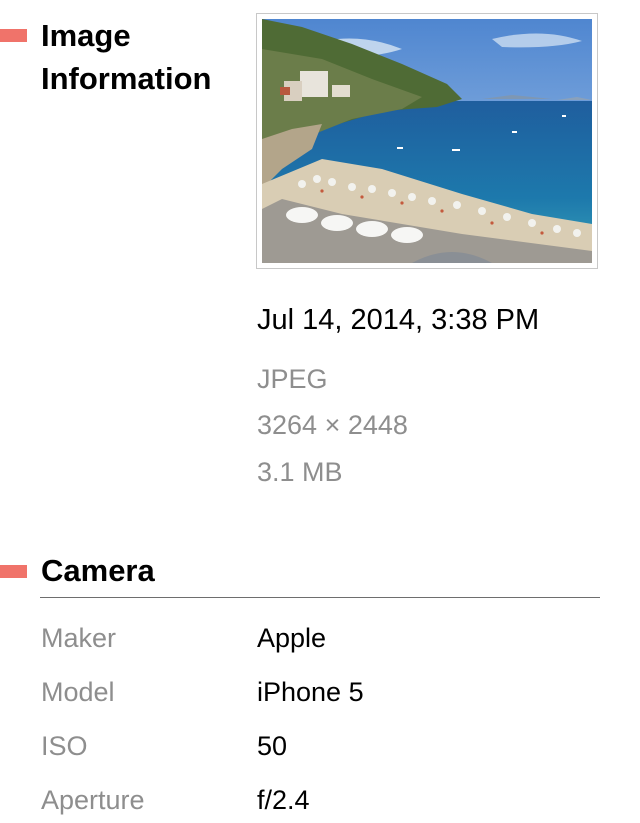 The image size is (640, 823). What do you see at coordinates (79, 638) in the screenshot?
I see `maker-label: Maker` at bounding box center [79, 638].